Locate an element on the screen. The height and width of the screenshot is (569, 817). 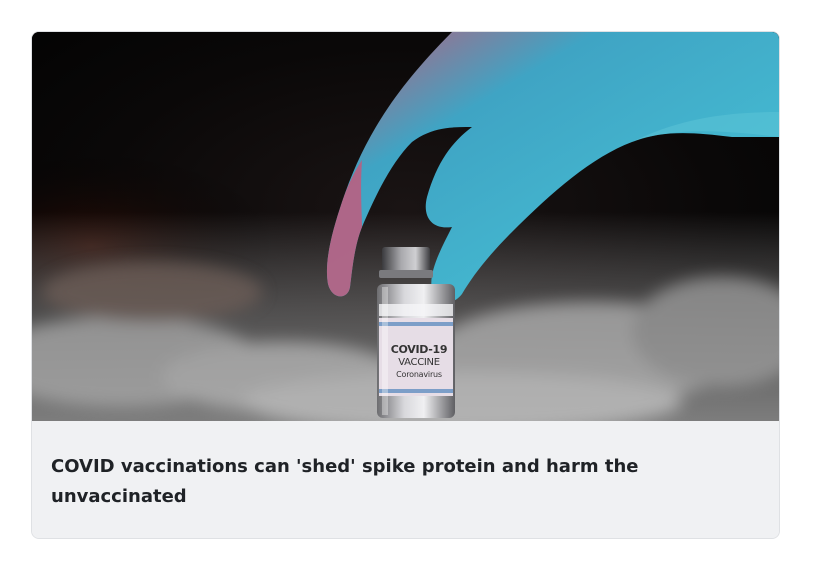
vial-label-line2: VACCINE is located at coordinates (419, 362).